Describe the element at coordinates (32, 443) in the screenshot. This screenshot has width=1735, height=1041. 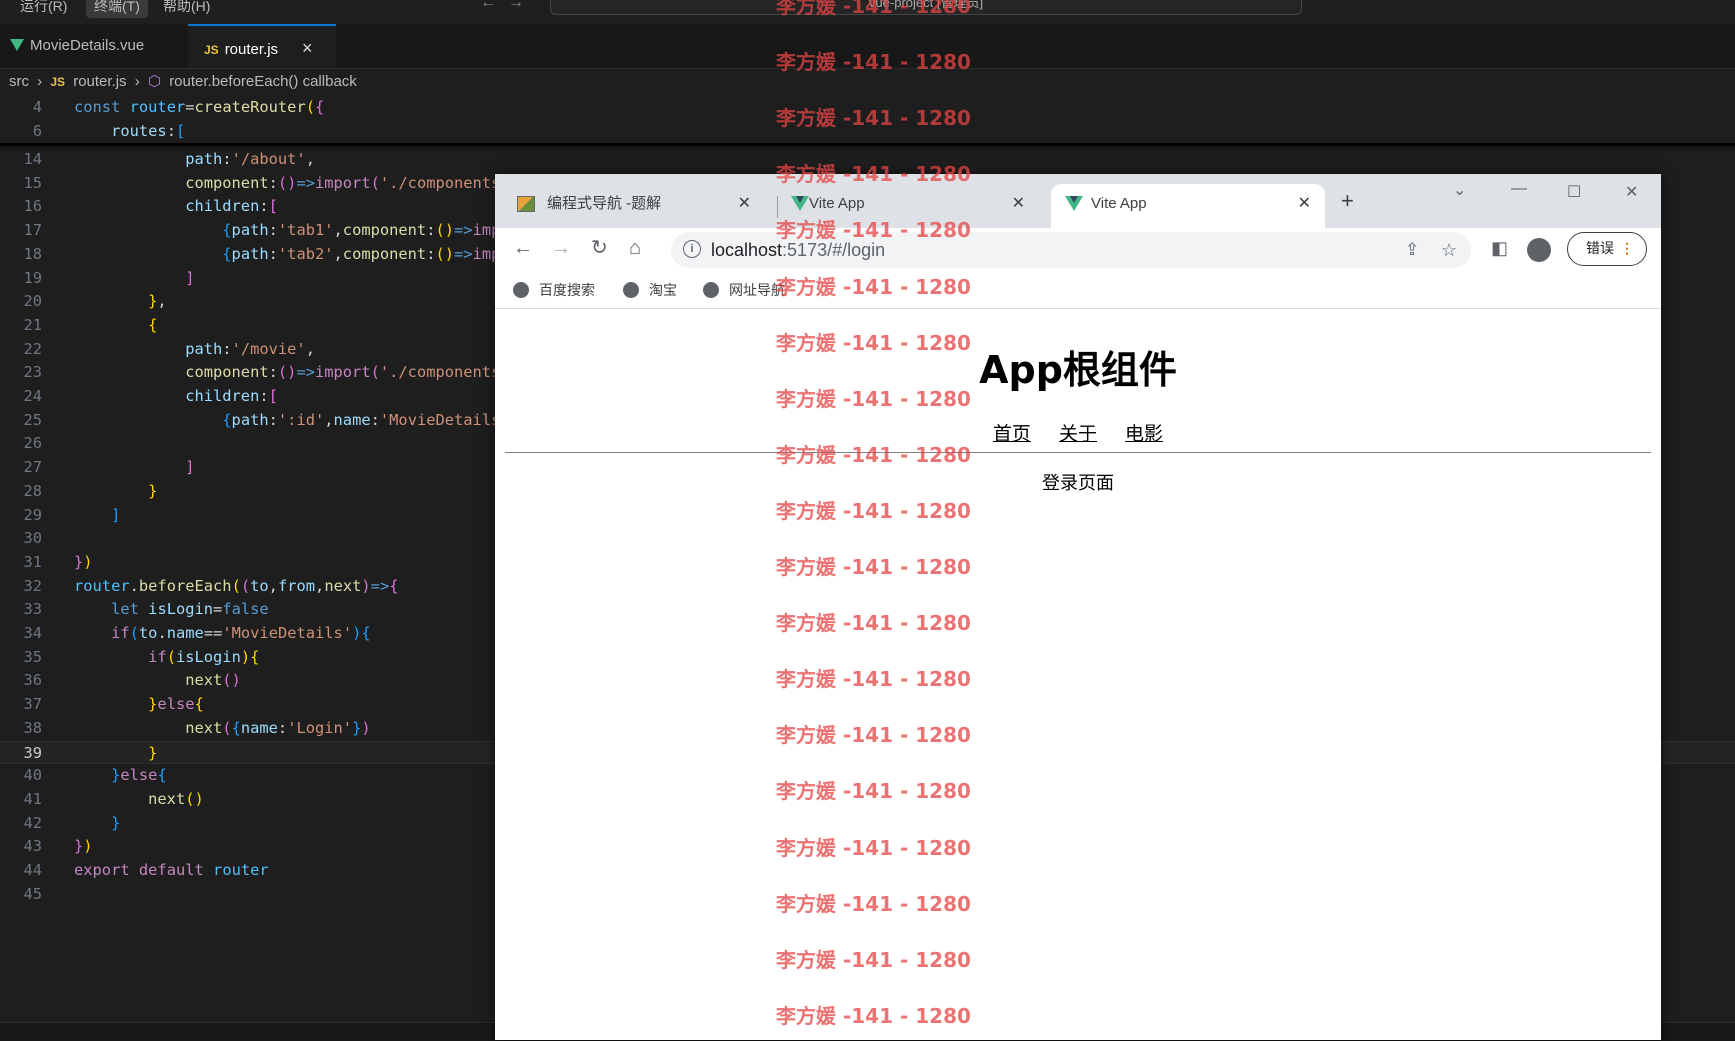
I see `line-number: 26` at that location.